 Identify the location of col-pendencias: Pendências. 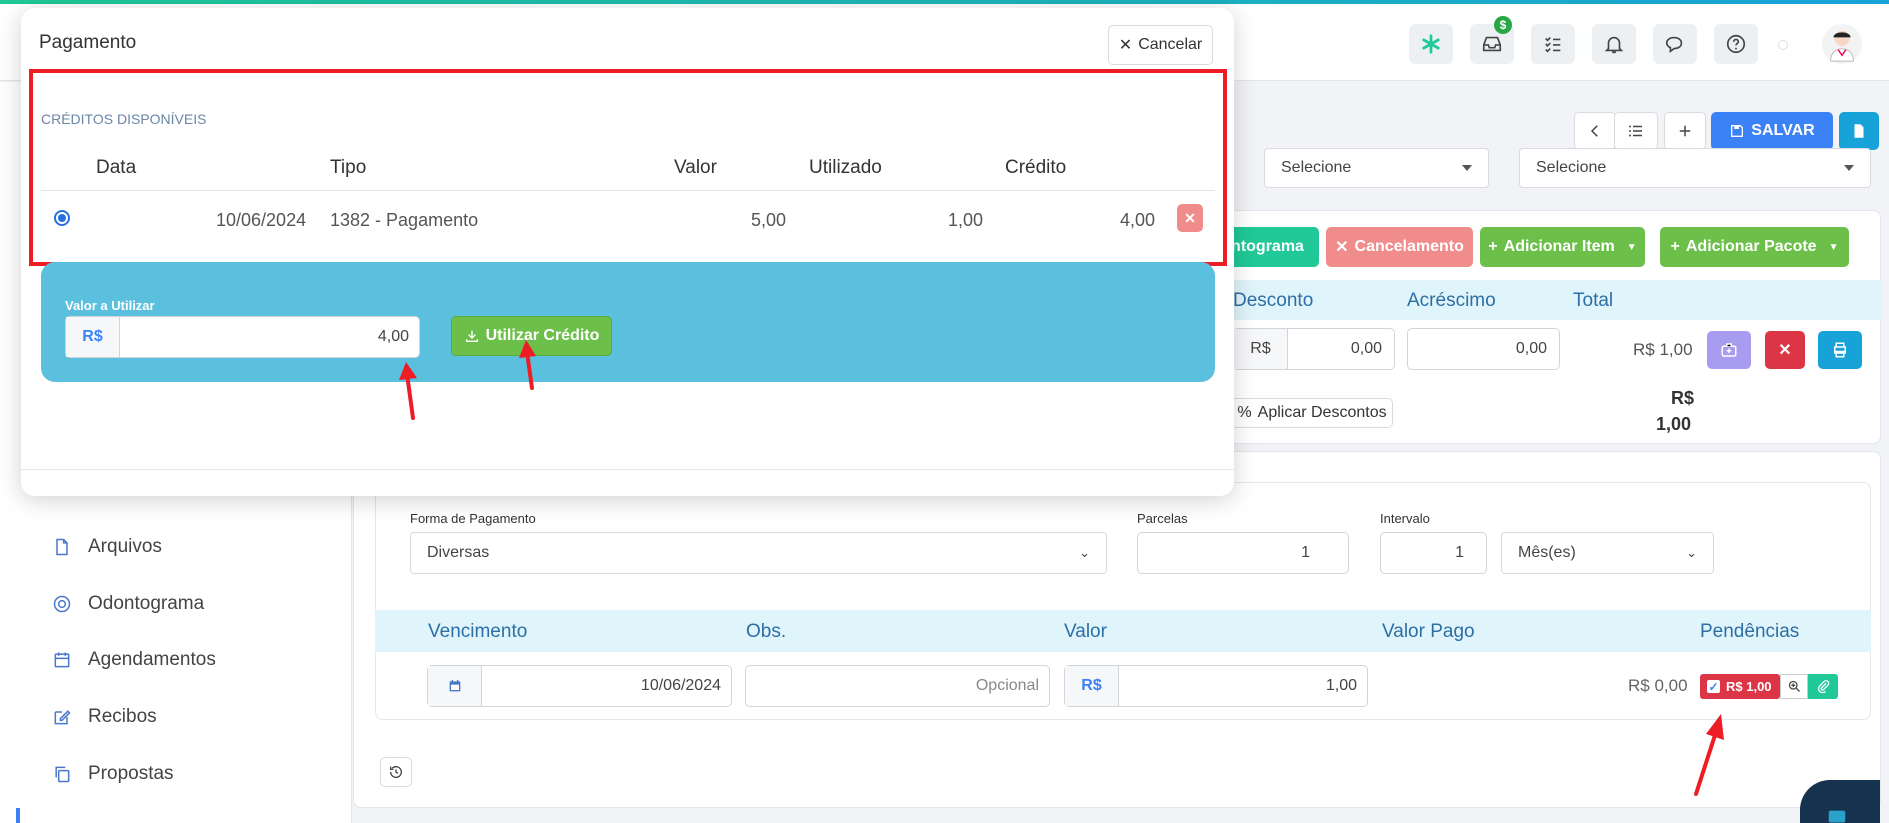
(1750, 631).